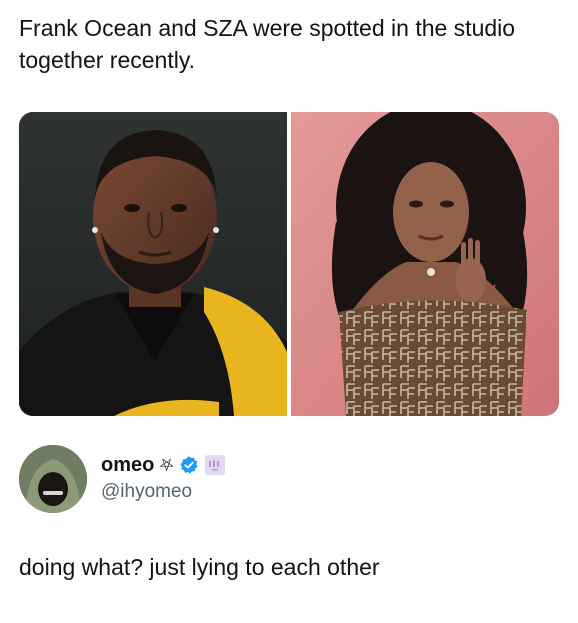  What do you see at coordinates (289, 480) in the screenshot?
I see `reply-author: omeo ⛧ @ihyomeo` at bounding box center [289, 480].